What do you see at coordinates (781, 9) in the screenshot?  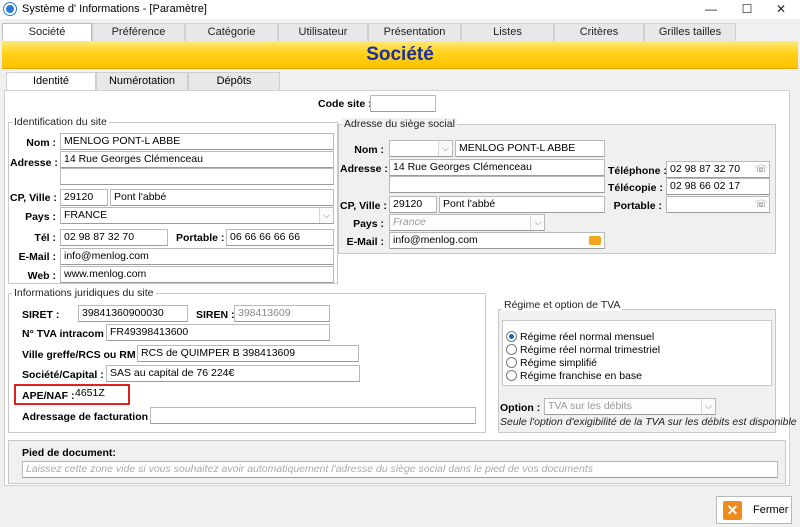 I see `close-window-button: ✕` at bounding box center [781, 9].